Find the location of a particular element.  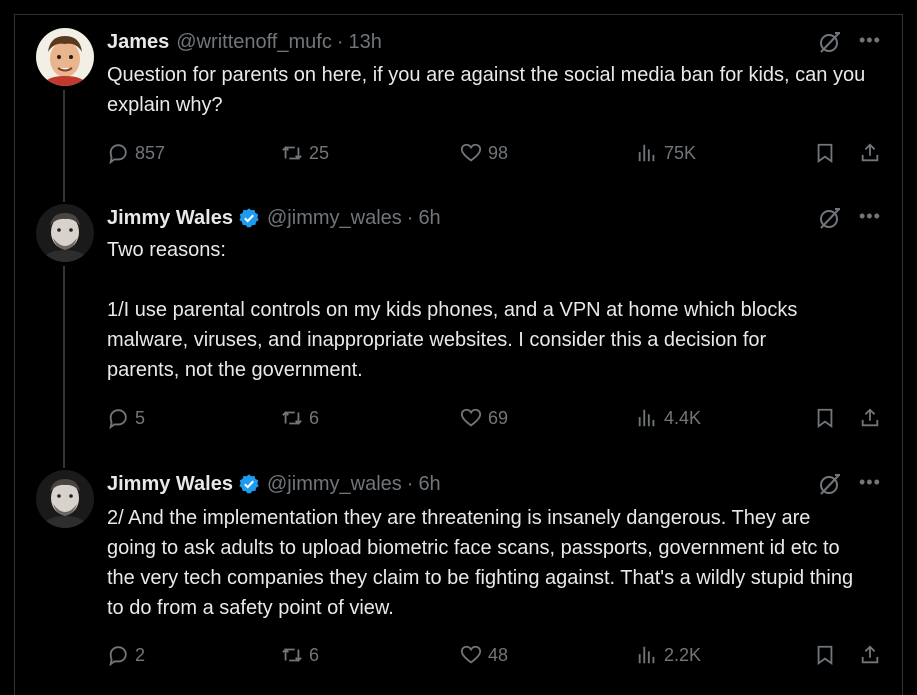

tweet-paragraph: Two reasons: is located at coordinates (166, 250).